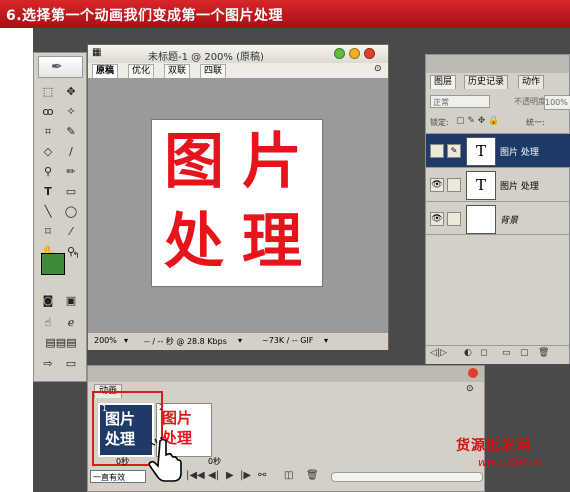 The height and width of the screenshot is (492, 570). What do you see at coordinates (71, 92) in the screenshot?
I see `move-tool-icon: ✥` at bounding box center [71, 92].